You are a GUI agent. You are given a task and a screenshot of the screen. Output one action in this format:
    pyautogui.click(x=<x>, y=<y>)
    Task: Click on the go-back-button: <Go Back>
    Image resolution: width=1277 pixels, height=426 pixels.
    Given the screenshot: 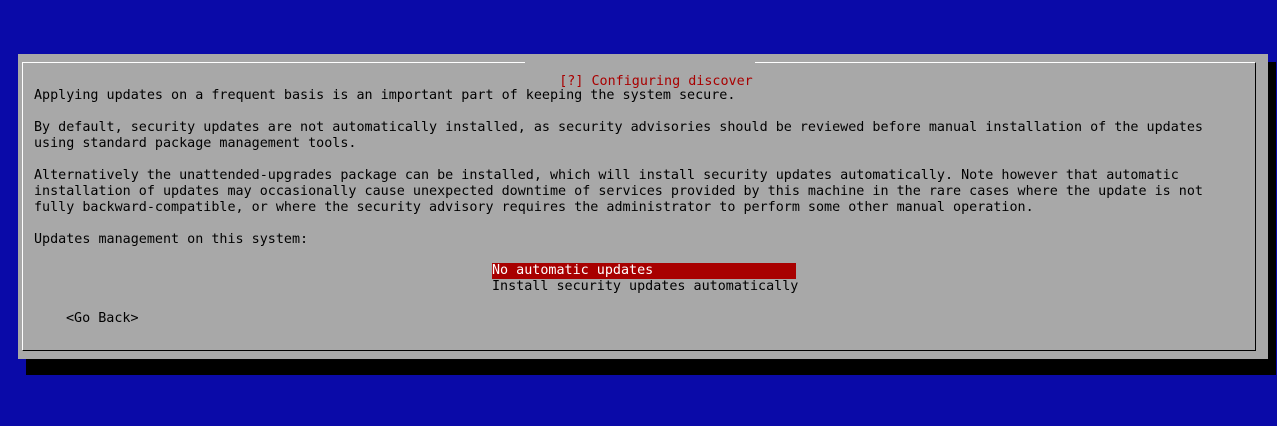 What is the action you would take?
    pyautogui.click(x=102, y=319)
    